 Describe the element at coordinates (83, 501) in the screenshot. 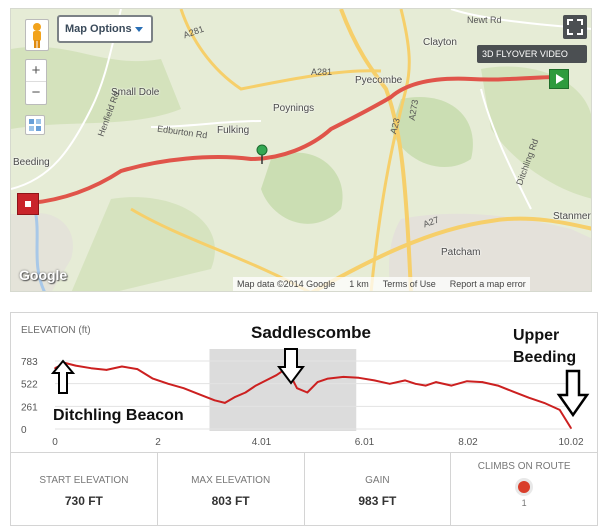

I see `stat-value: 730 FT` at that location.